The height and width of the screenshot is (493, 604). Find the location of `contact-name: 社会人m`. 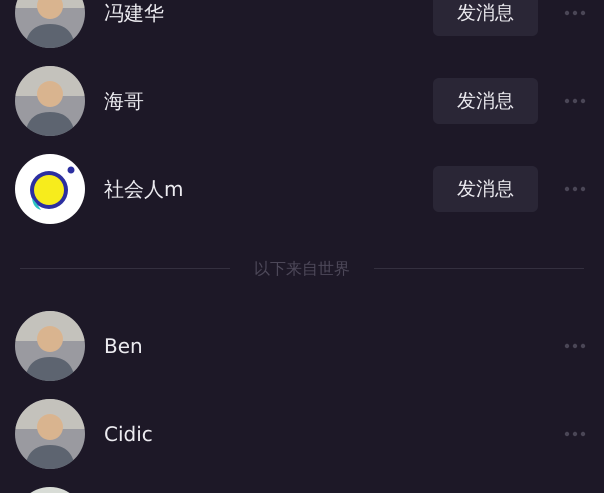

contact-name: 社会人m is located at coordinates (144, 189).